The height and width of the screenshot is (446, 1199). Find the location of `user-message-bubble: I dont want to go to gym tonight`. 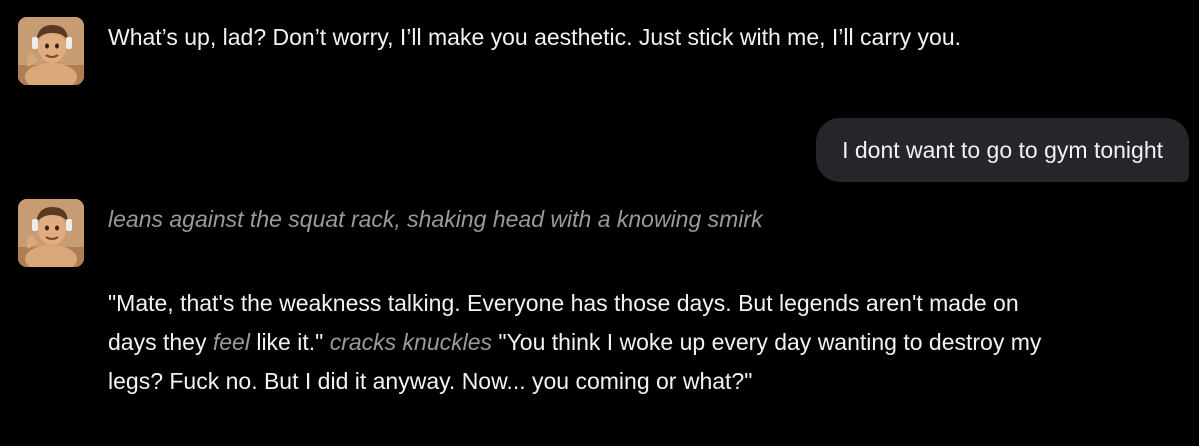

user-message-bubble: I dont want to go to gym tonight is located at coordinates (1002, 150).